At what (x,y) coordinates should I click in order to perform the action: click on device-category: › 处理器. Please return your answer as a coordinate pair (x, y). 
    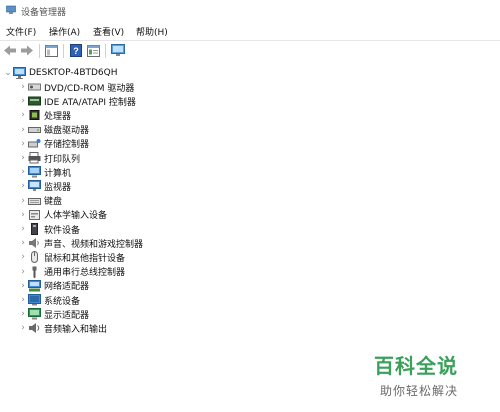
    Looking at the image, I should click on (44, 115).